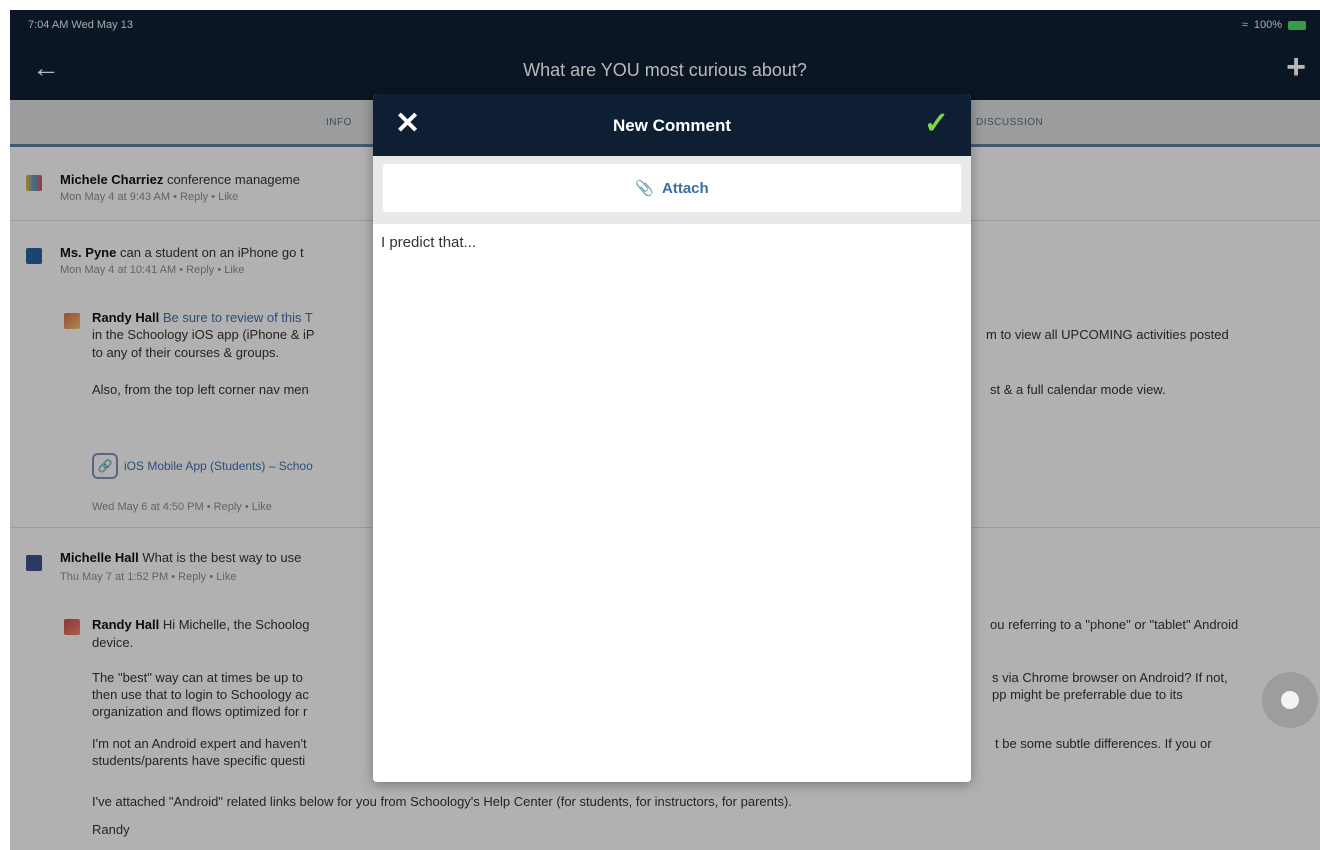 This screenshot has height=850, width=1320. What do you see at coordinates (644, 188) in the screenshot?
I see `paperclip-icon: 📎` at bounding box center [644, 188].